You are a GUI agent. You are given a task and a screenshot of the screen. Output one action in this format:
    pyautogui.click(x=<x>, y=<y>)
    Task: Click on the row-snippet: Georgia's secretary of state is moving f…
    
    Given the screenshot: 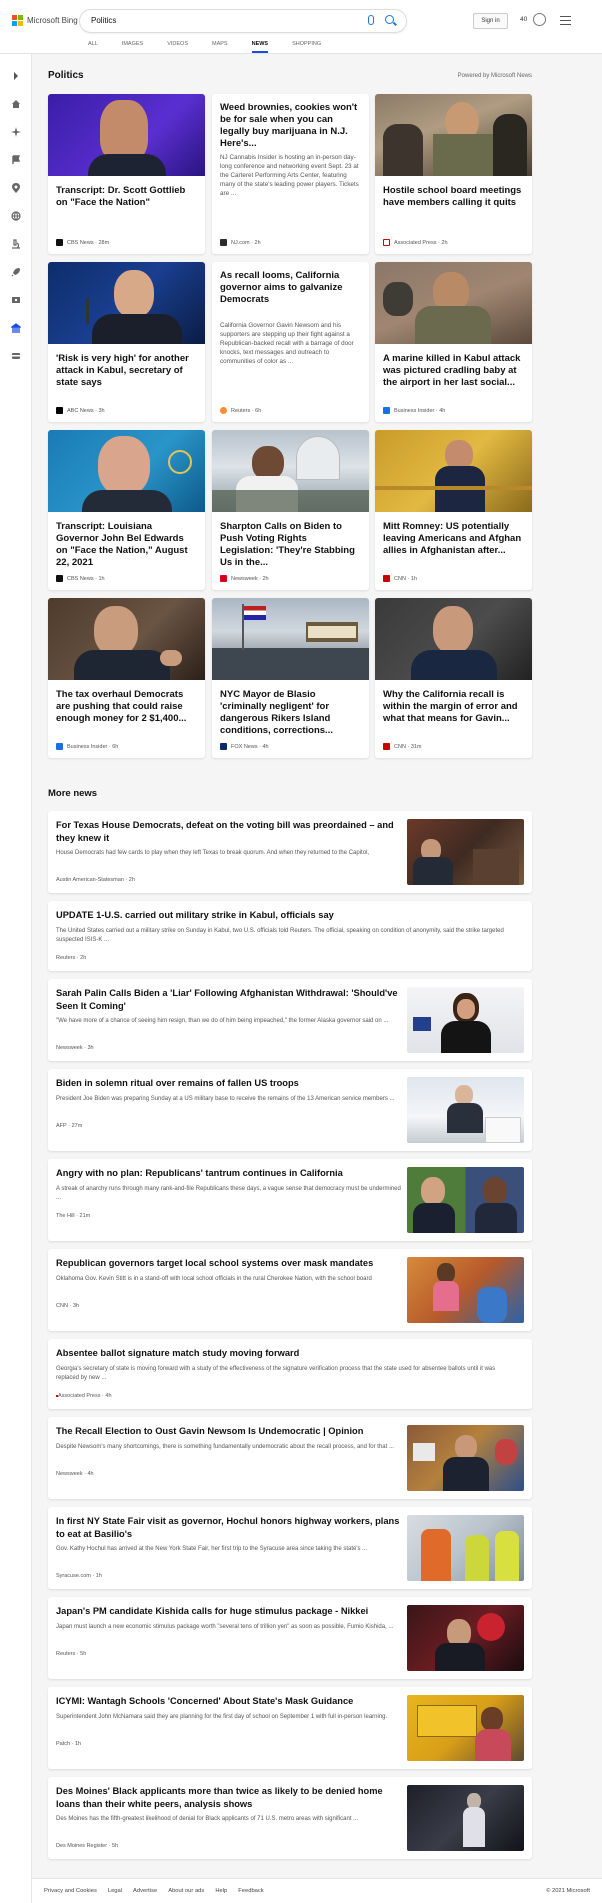 What is the action you would take?
    pyautogui.click(x=276, y=1373)
    